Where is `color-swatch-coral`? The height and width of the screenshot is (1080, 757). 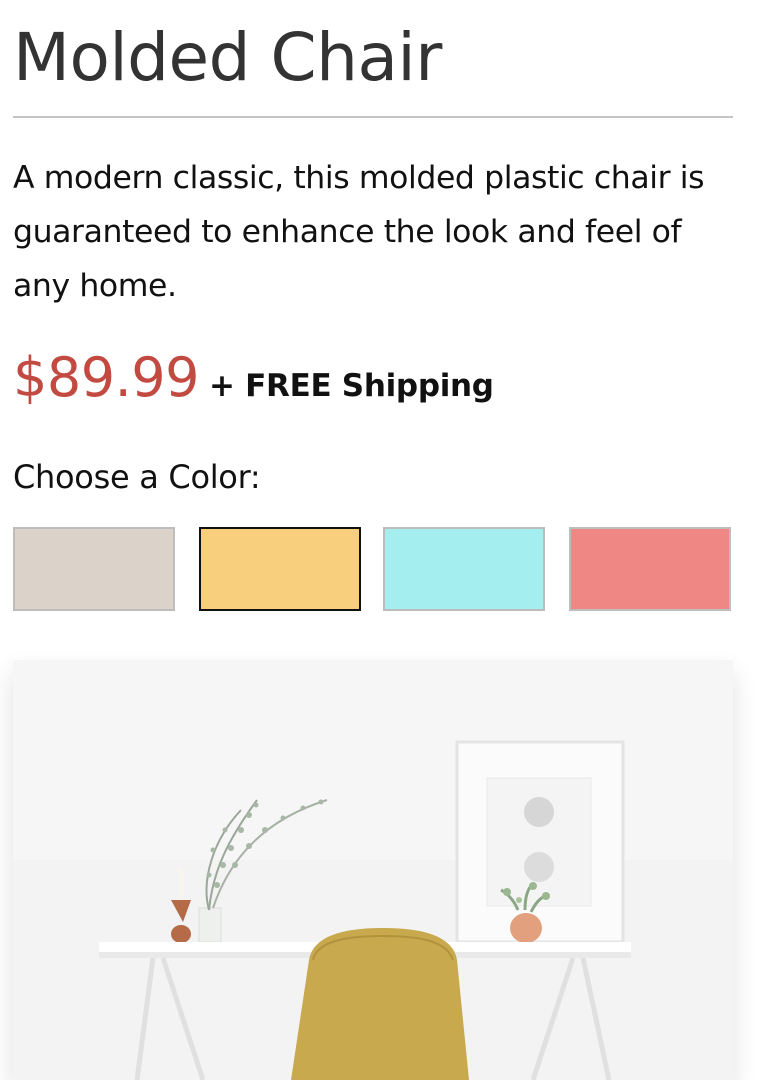
color-swatch-coral is located at coordinates (650, 569).